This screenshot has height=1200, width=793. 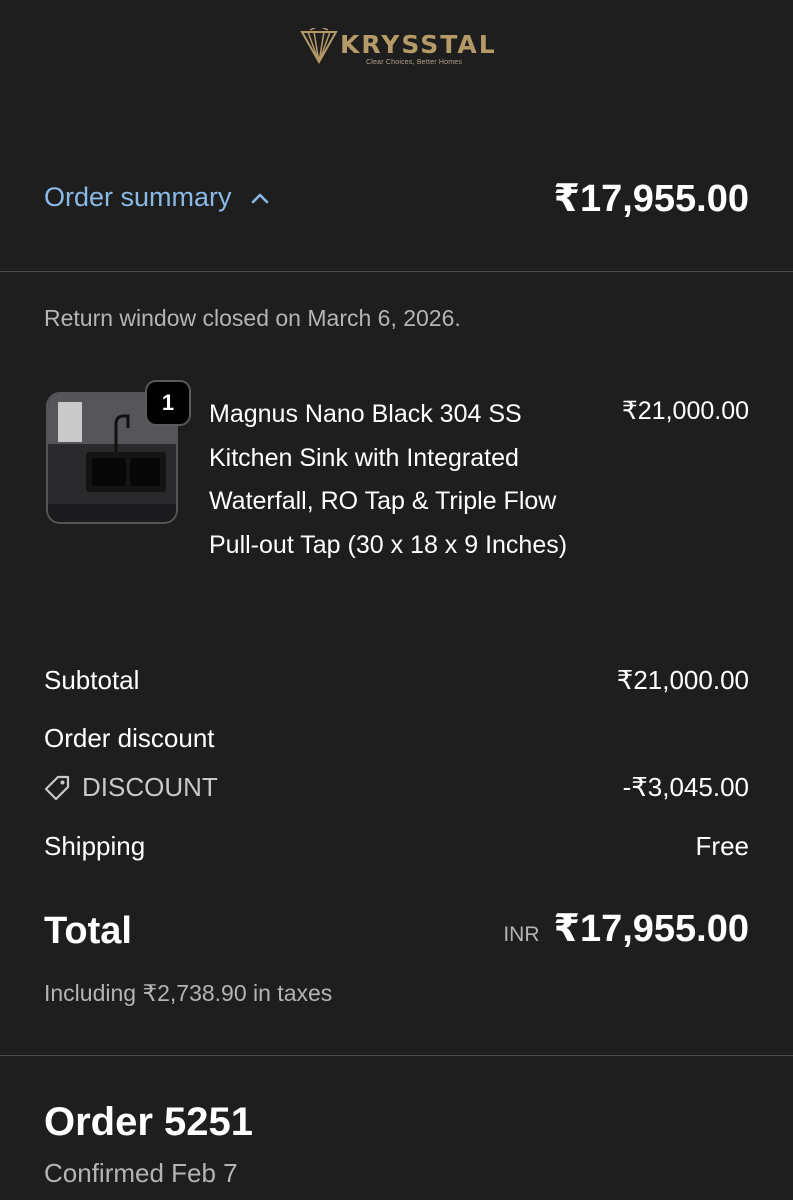 What do you see at coordinates (188, 993) in the screenshot?
I see `taxes-note: Including ₹2,738.90 in taxes` at bounding box center [188, 993].